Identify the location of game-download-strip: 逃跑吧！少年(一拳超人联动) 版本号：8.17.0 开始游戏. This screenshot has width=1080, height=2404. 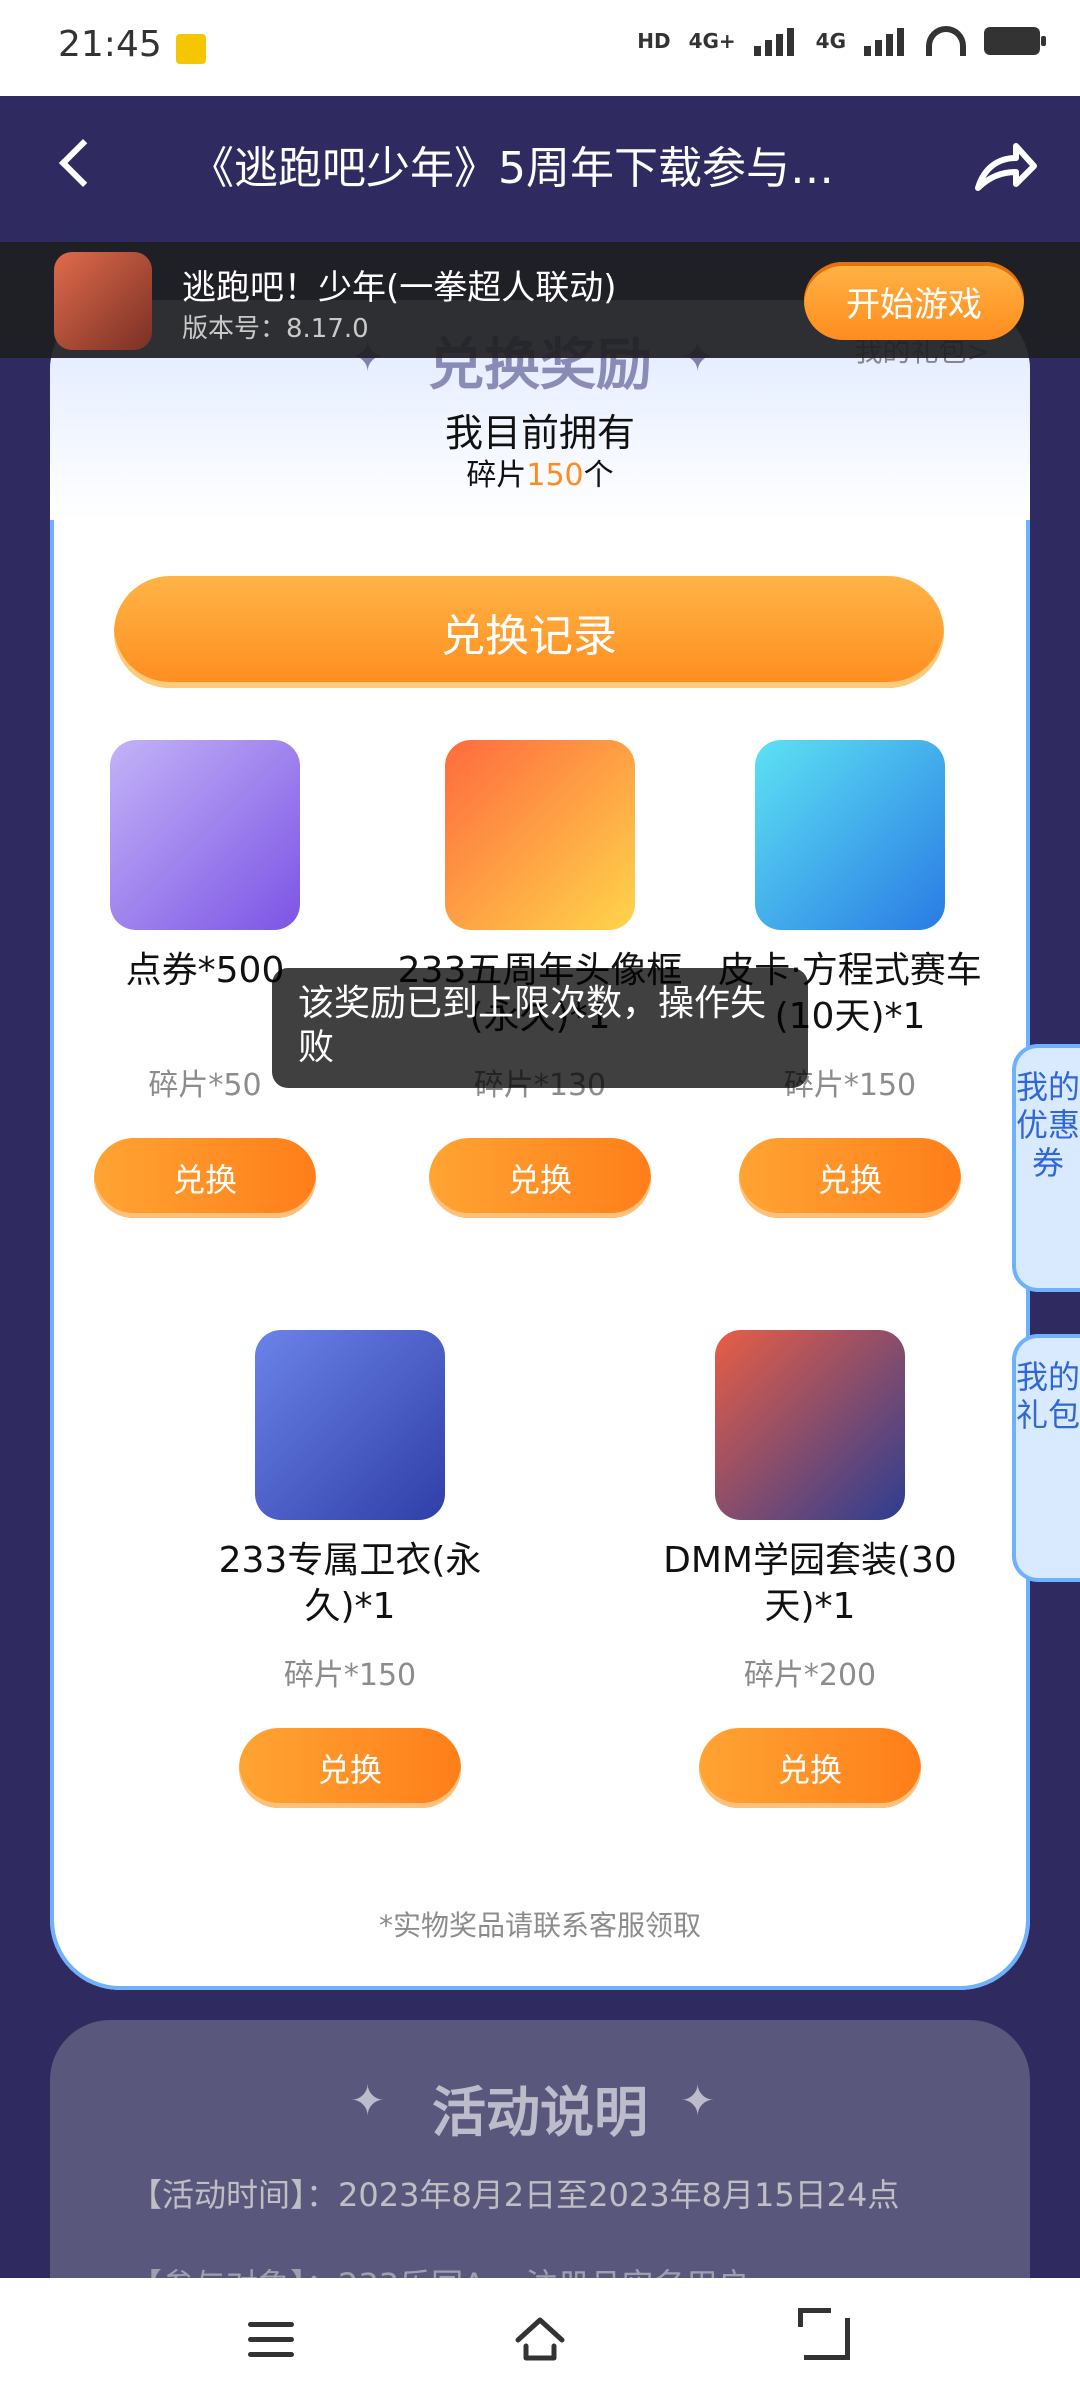
(540, 300).